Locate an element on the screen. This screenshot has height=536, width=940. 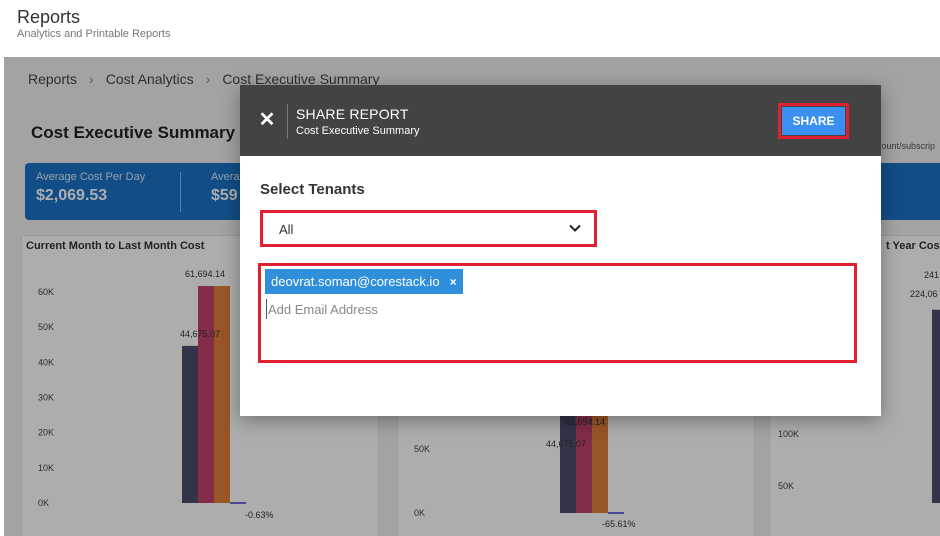
modal-subtitle: Cost Executive Summary is located at coordinates (358, 131).